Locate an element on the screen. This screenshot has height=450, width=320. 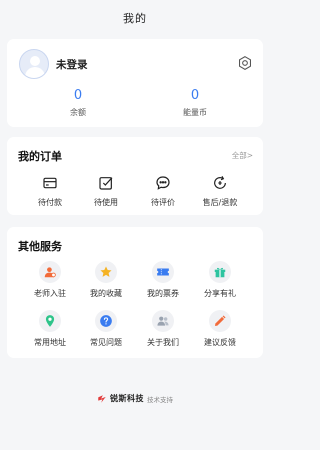
service-about-us: 关于我们 is located at coordinates (163, 329).